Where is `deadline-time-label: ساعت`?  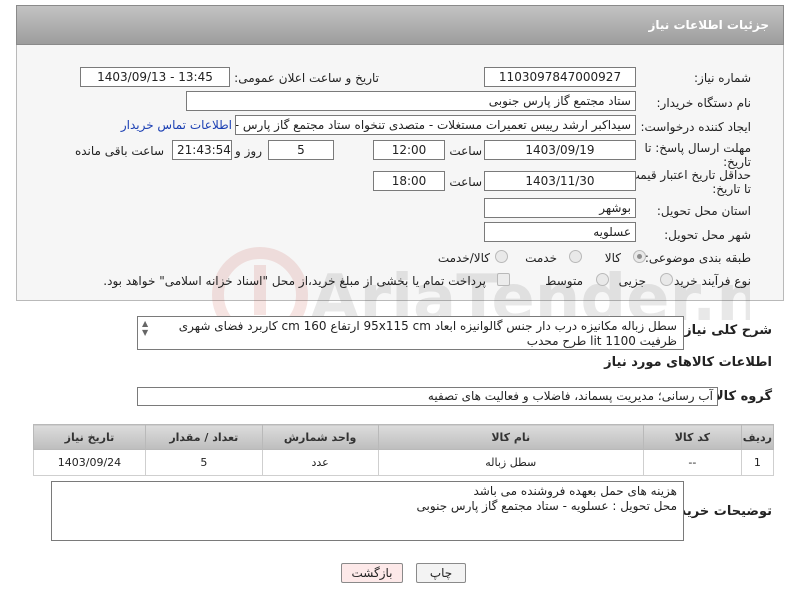 deadline-time-label: ساعت is located at coordinates (465, 151).